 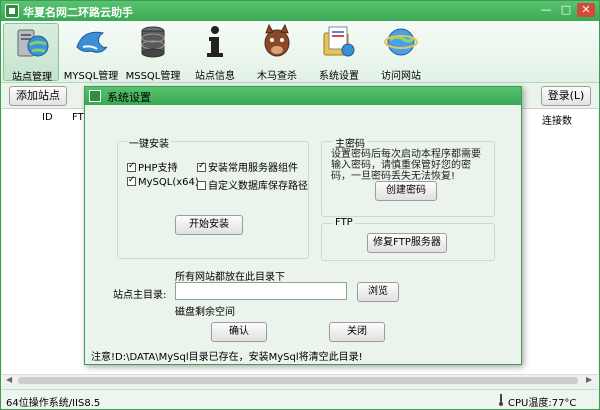 I want to click on site-root-input, so click(x=261, y=291).